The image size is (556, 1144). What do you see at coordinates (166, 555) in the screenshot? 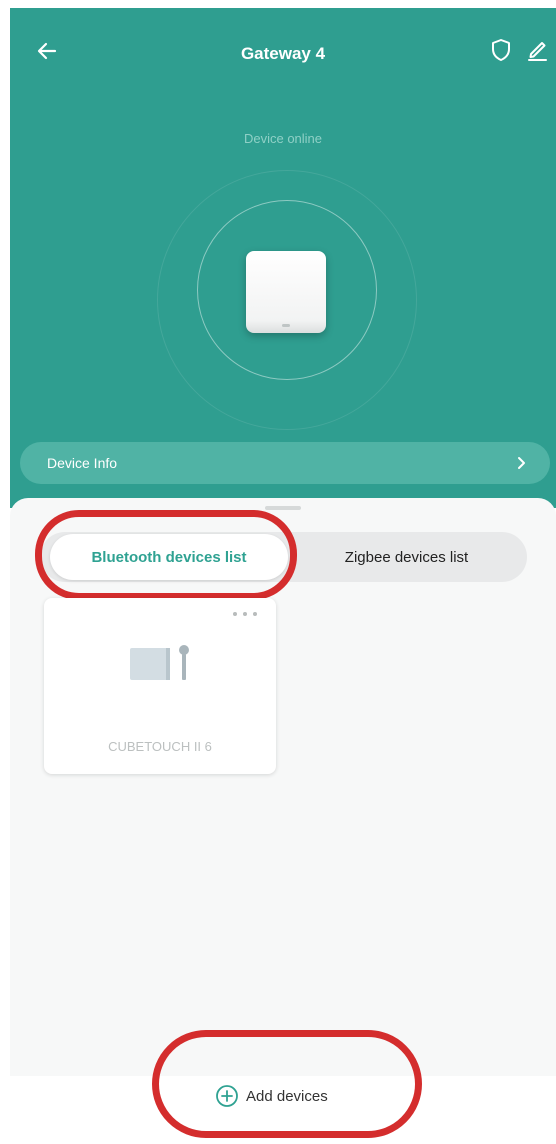
I see `highlight-annotation-tab` at bounding box center [166, 555].